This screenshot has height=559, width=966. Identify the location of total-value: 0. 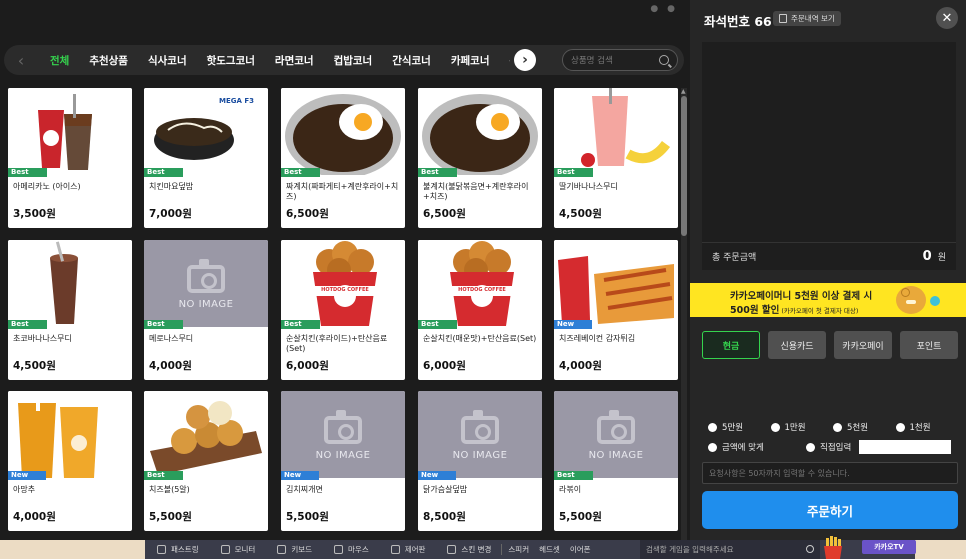
(927, 256).